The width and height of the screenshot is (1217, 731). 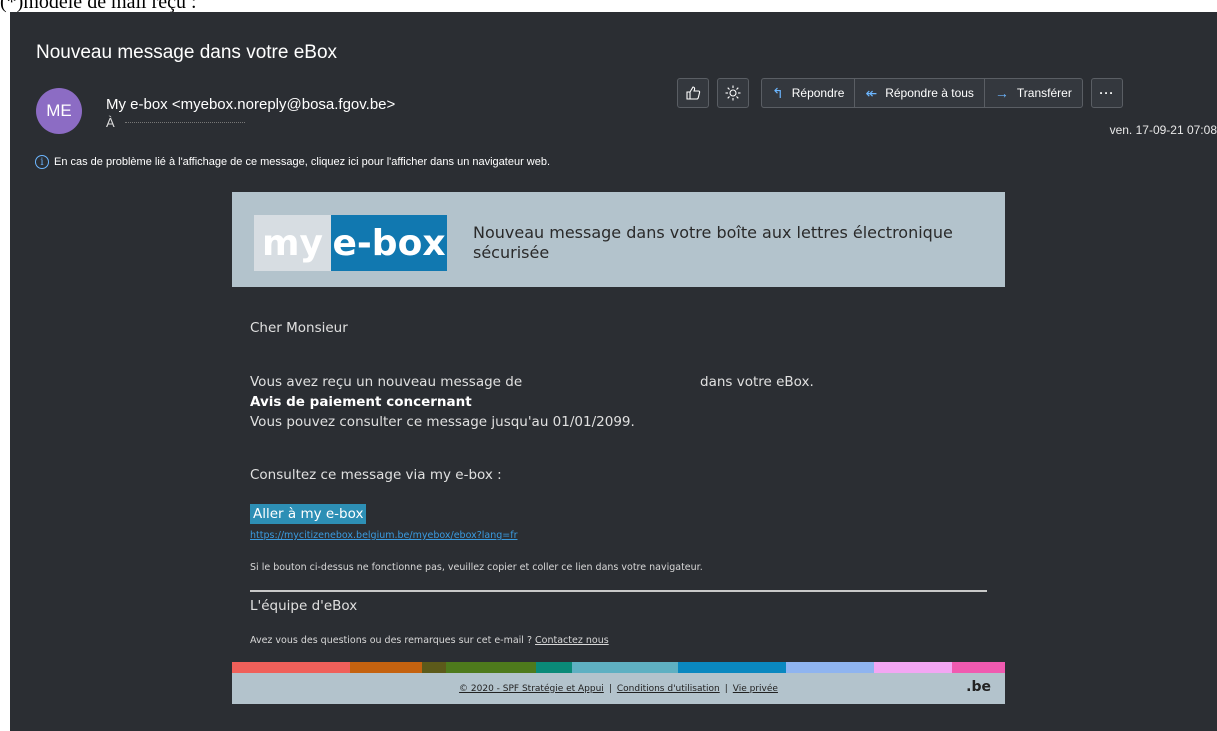 I want to click on like-button, so click(x=693, y=93).